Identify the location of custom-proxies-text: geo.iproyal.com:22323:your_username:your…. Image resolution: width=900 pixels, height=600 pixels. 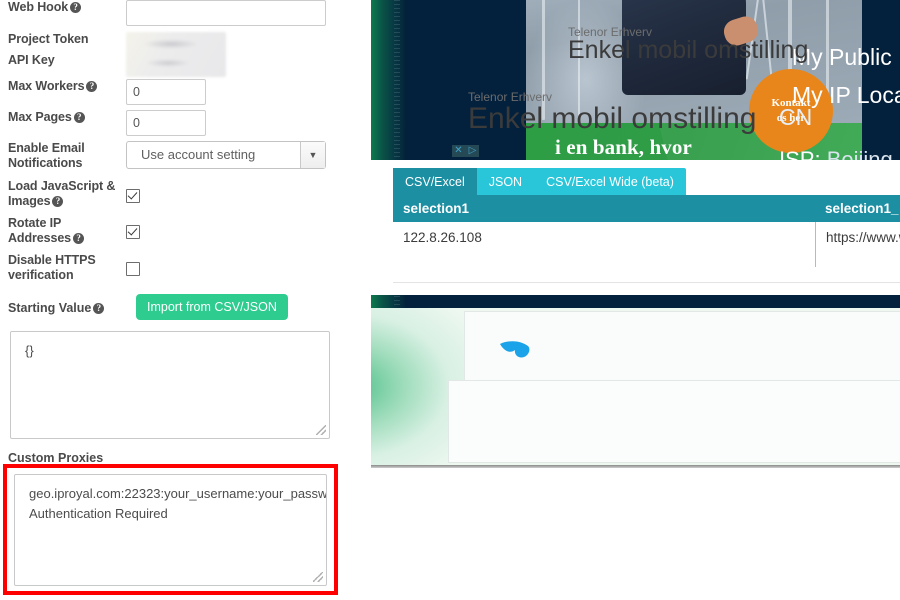
(178, 503).